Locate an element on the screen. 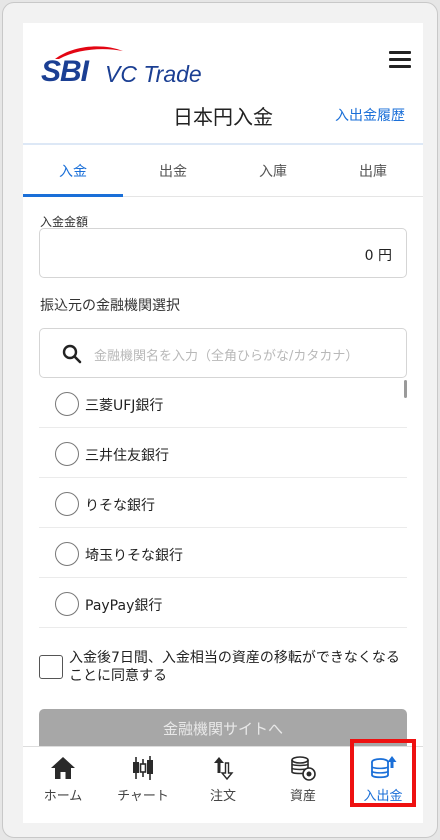 This screenshot has height=840, width=440. hamburger-menu-icon is located at coordinates (400, 60).